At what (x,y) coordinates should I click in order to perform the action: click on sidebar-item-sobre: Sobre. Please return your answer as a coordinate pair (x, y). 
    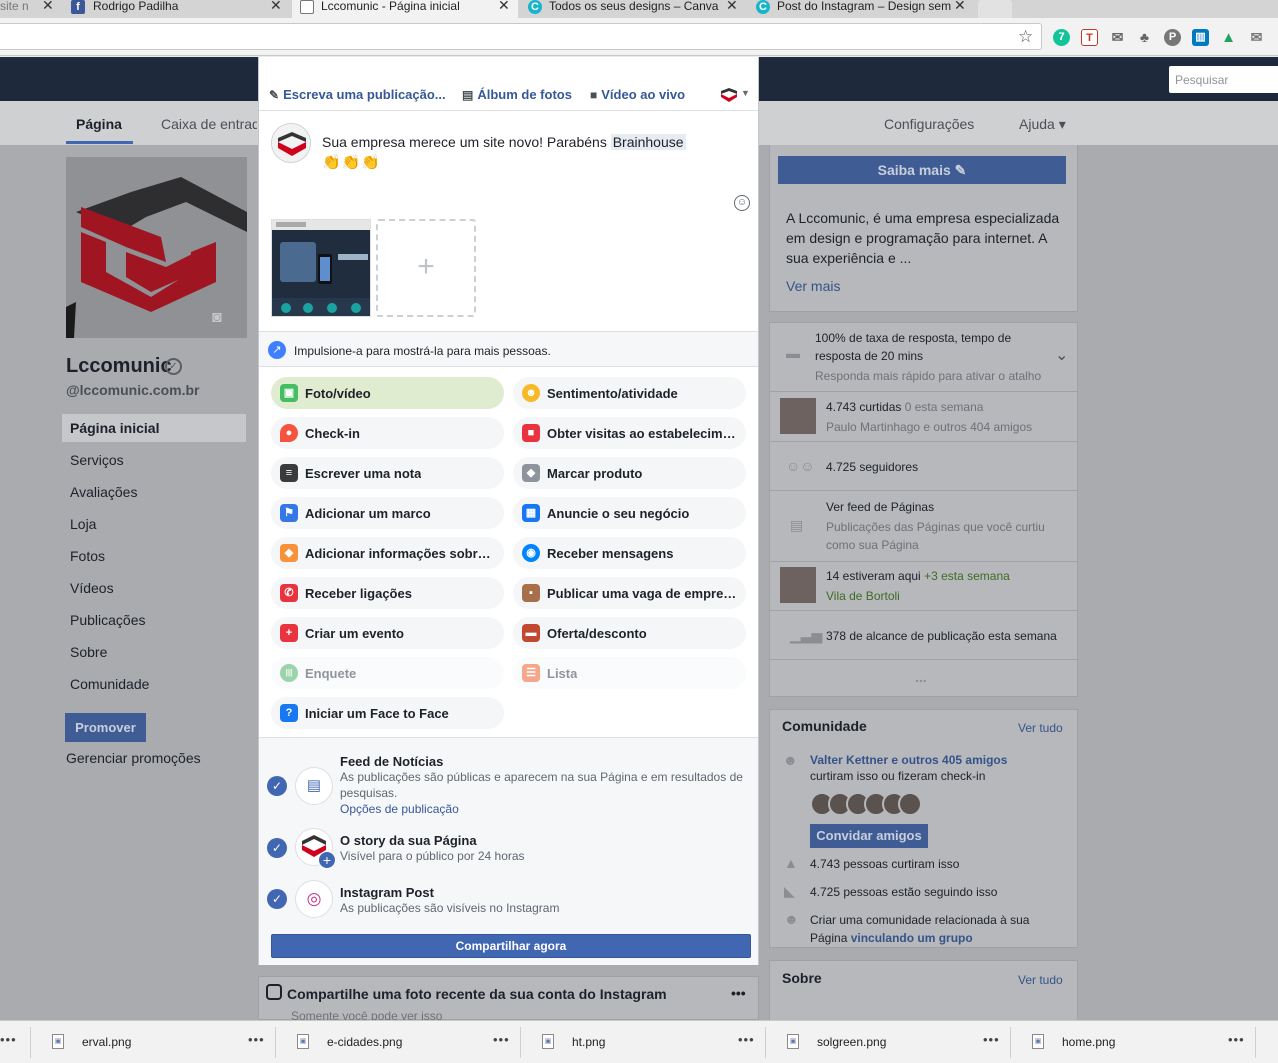
    Looking at the image, I should click on (88, 652).